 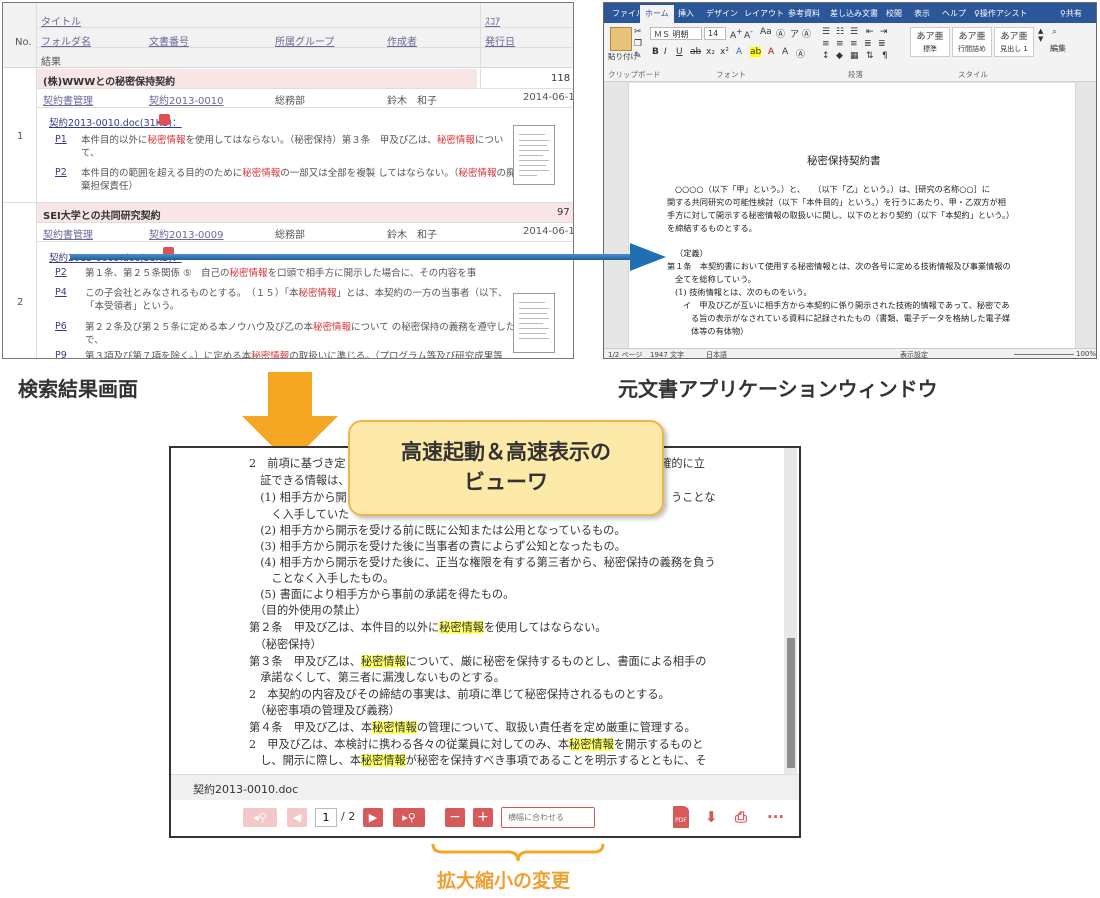 I want to click on underline-icon: U, so click(x=679, y=52).